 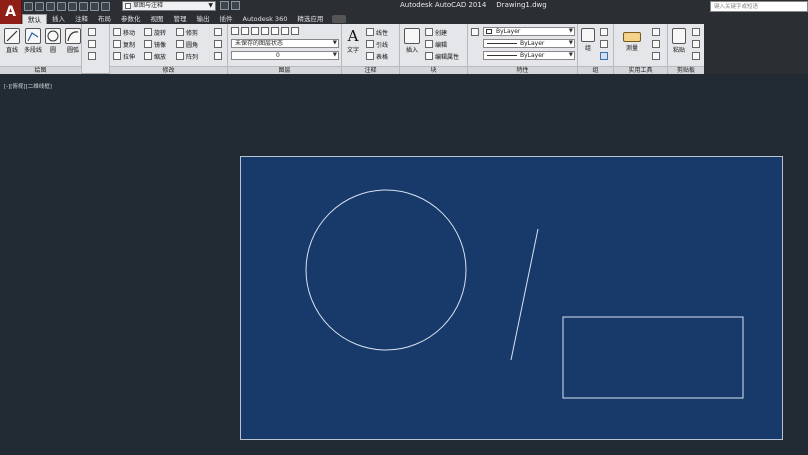 What do you see at coordinates (104, 19) in the screenshot?
I see `tab-layout: 布局` at bounding box center [104, 19].